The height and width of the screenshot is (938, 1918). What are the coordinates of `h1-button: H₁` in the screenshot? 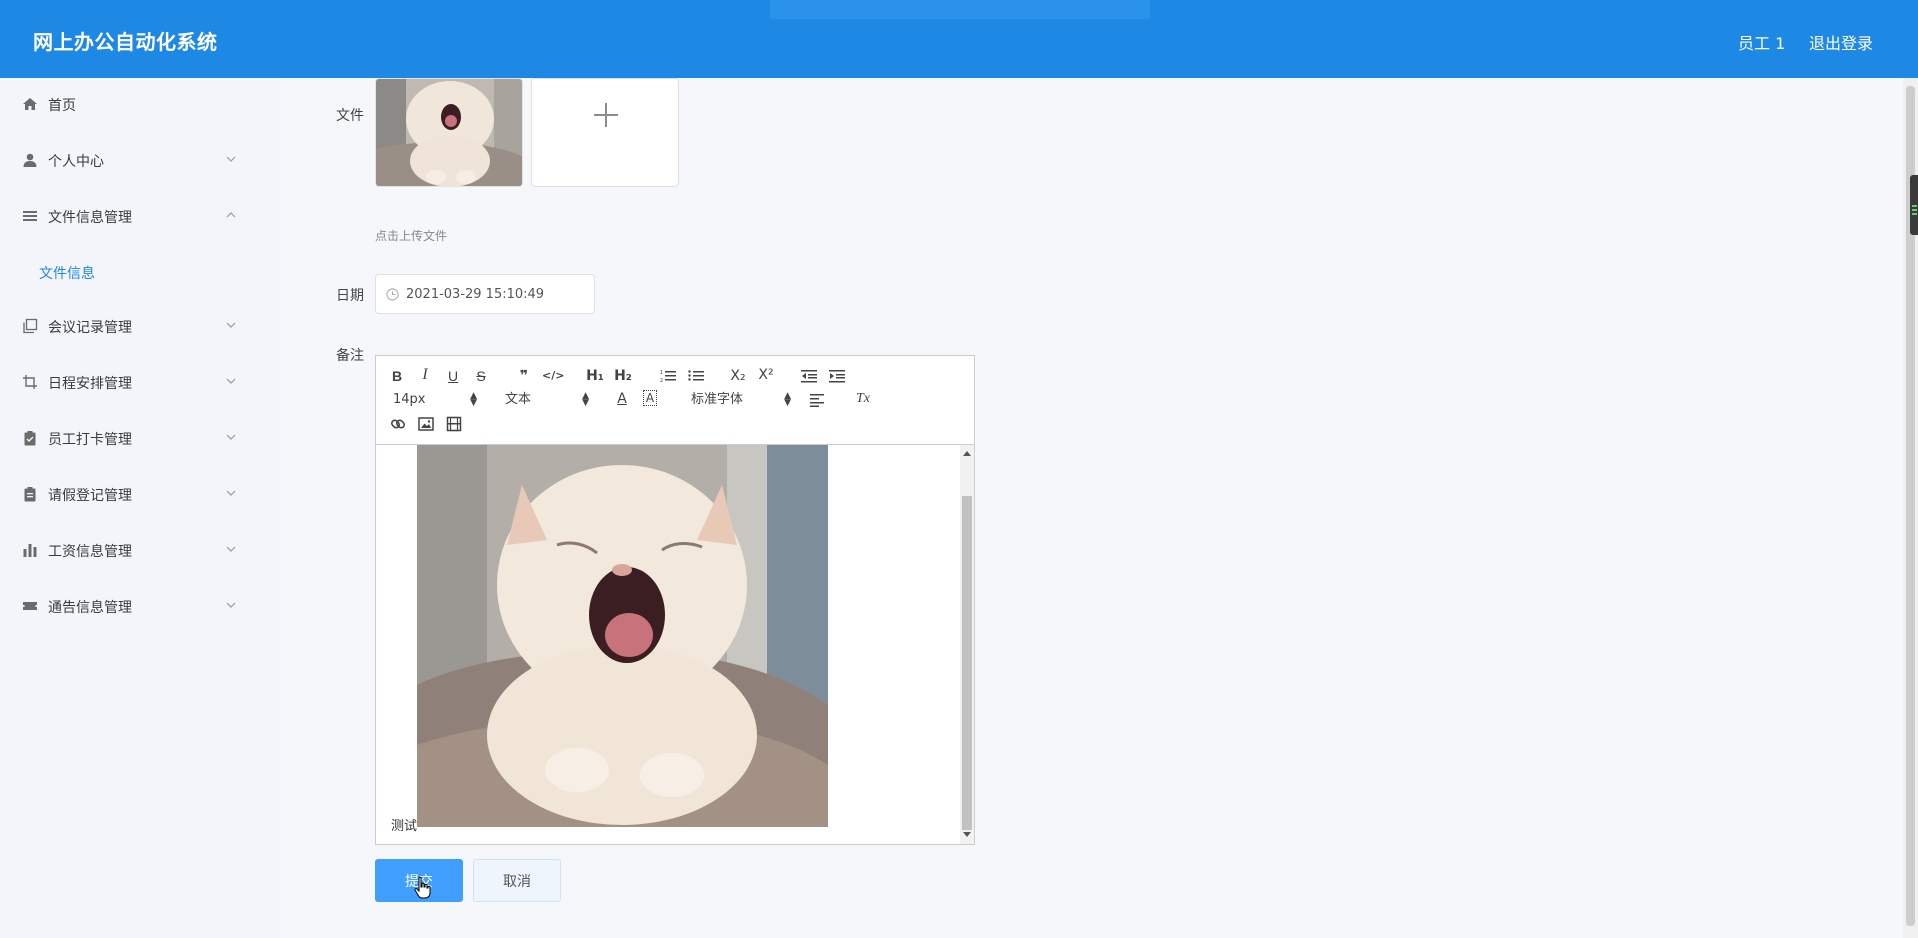 It's located at (595, 376).